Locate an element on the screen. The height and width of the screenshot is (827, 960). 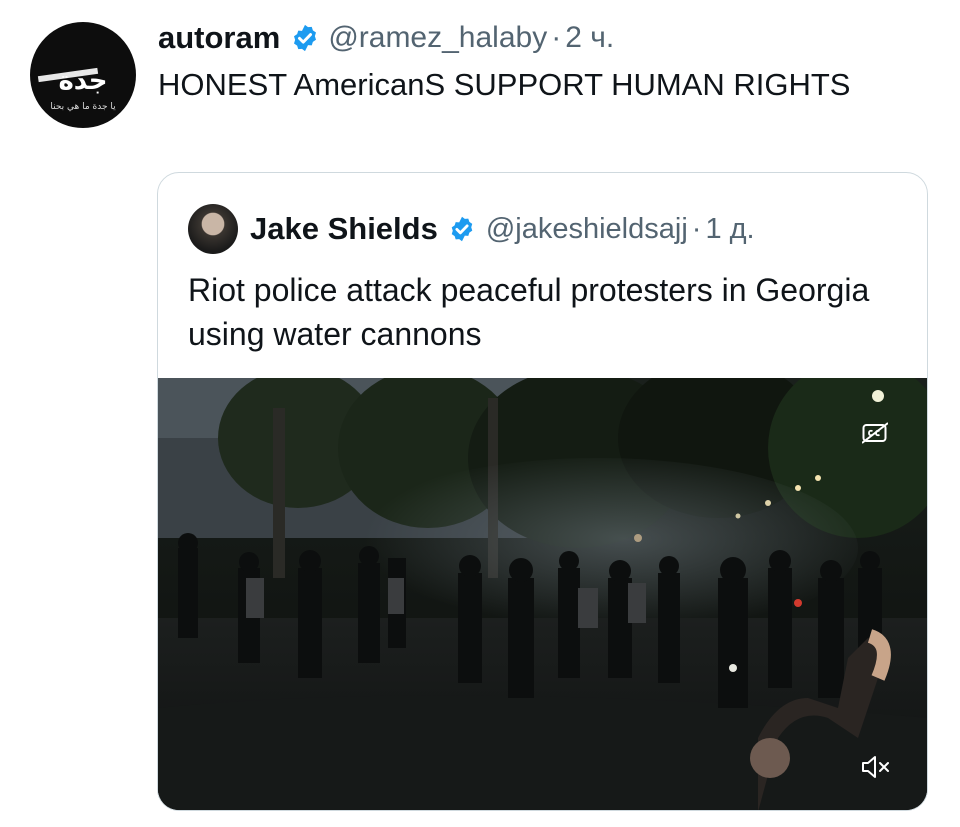
avatar-logo-subtext: يا جدة ما هي بحنا is located at coordinates (83, 107).